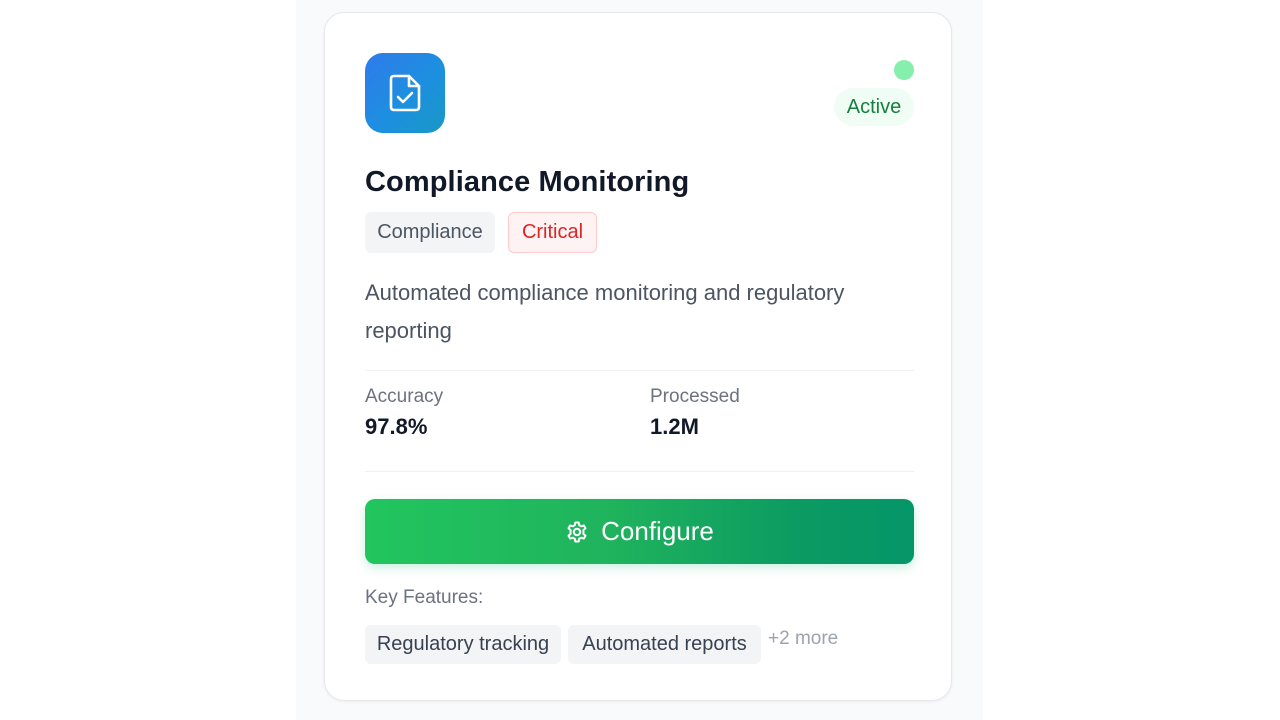 The width and height of the screenshot is (1280, 720). I want to click on processed-value: 1.2M, so click(674, 426).